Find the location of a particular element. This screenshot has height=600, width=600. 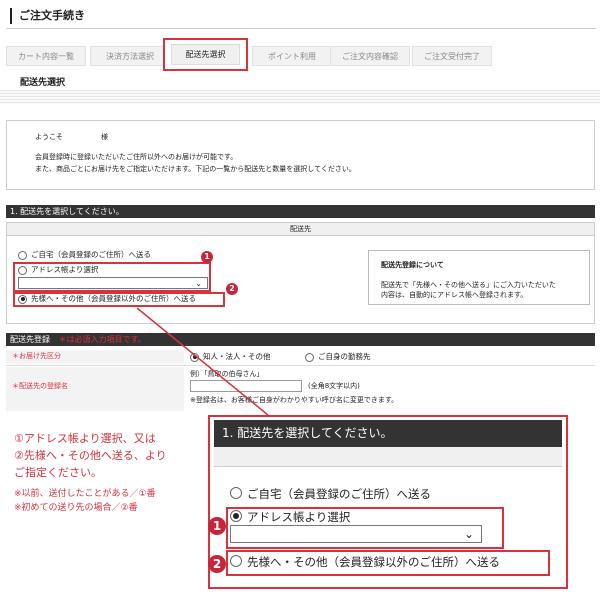

callout-radio-addressbook is located at coordinates (236, 516).